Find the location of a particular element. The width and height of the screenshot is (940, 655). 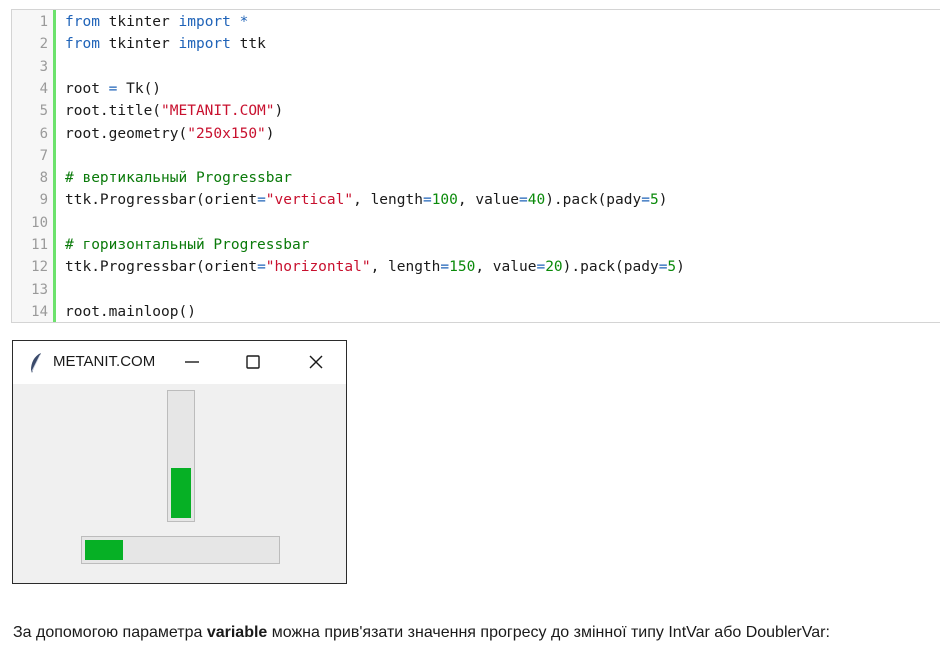

vertical-progress-fill is located at coordinates (181, 493).